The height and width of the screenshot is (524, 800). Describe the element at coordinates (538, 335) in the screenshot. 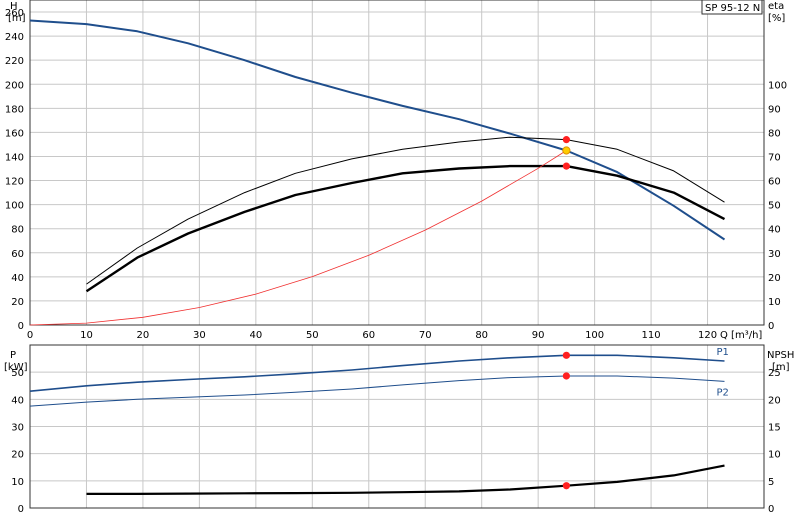

I see `x-tick-label: 90` at that location.